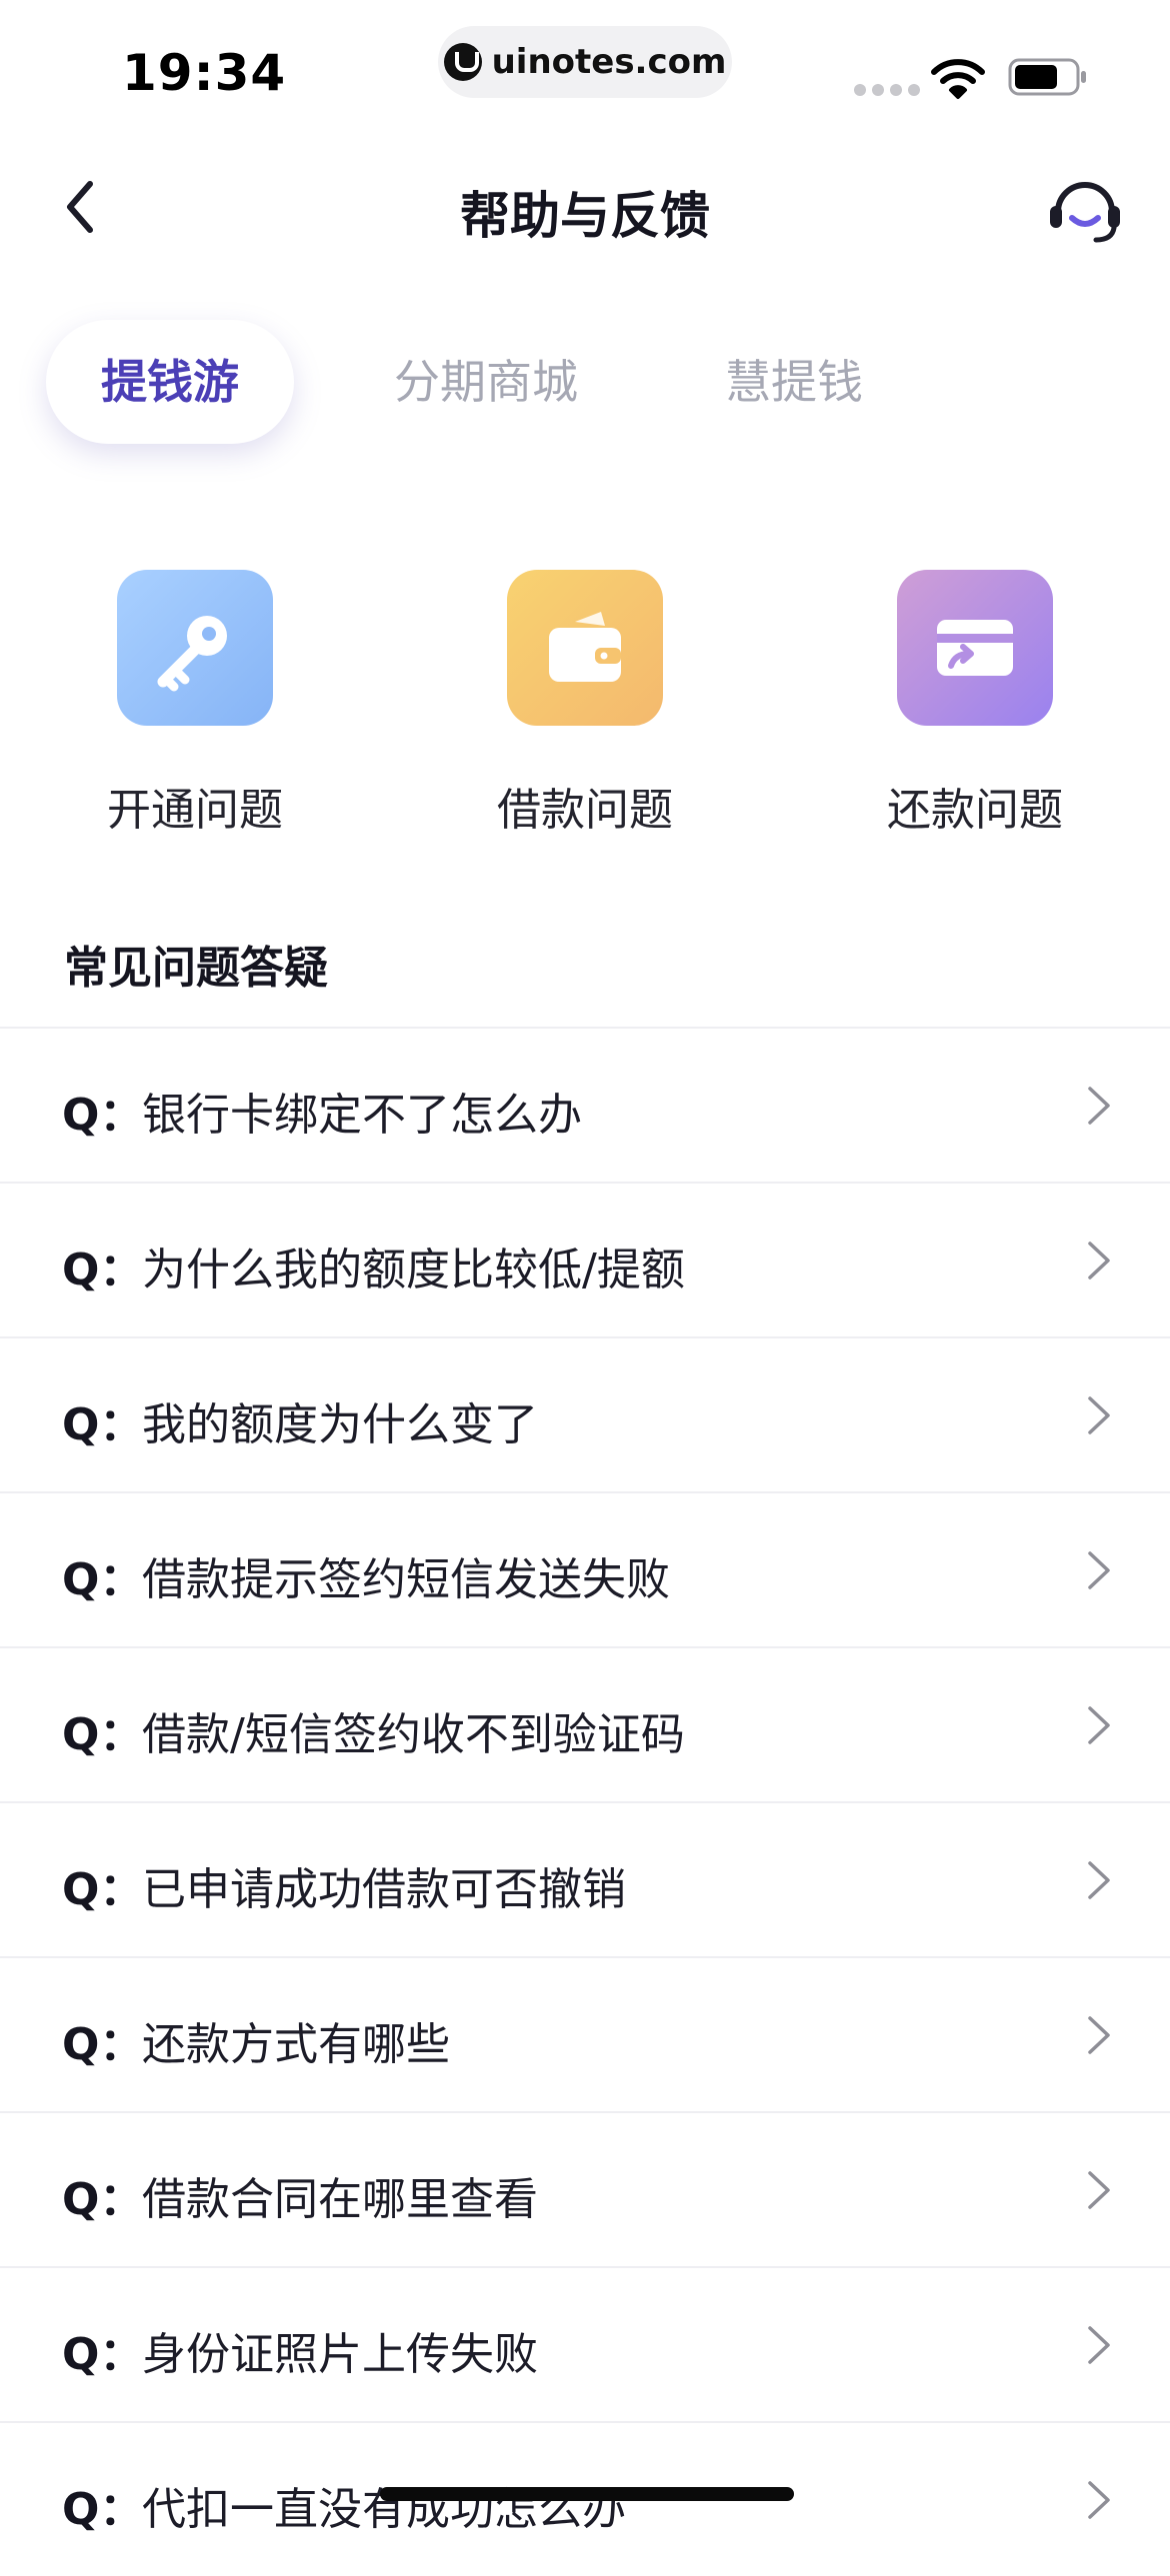  What do you see at coordinates (340, 2355) in the screenshot?
I see `faq-question: 身份证照片上传失败` at bounding box center [340, 2355].